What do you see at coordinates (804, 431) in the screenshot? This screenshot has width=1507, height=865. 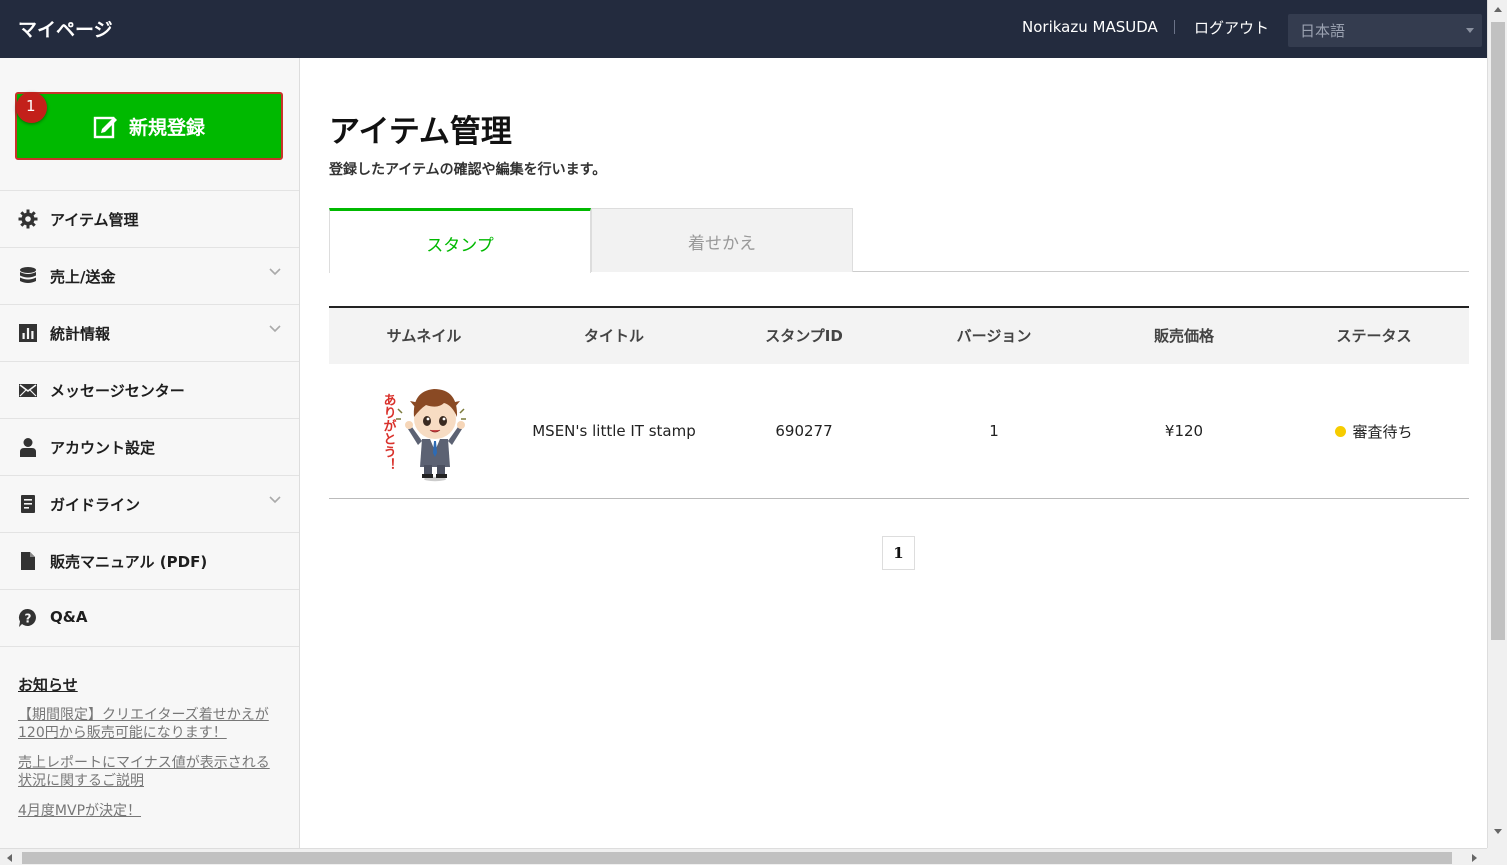 I see `stamp-id-cell: 690277` at bounding box center [804, 431].